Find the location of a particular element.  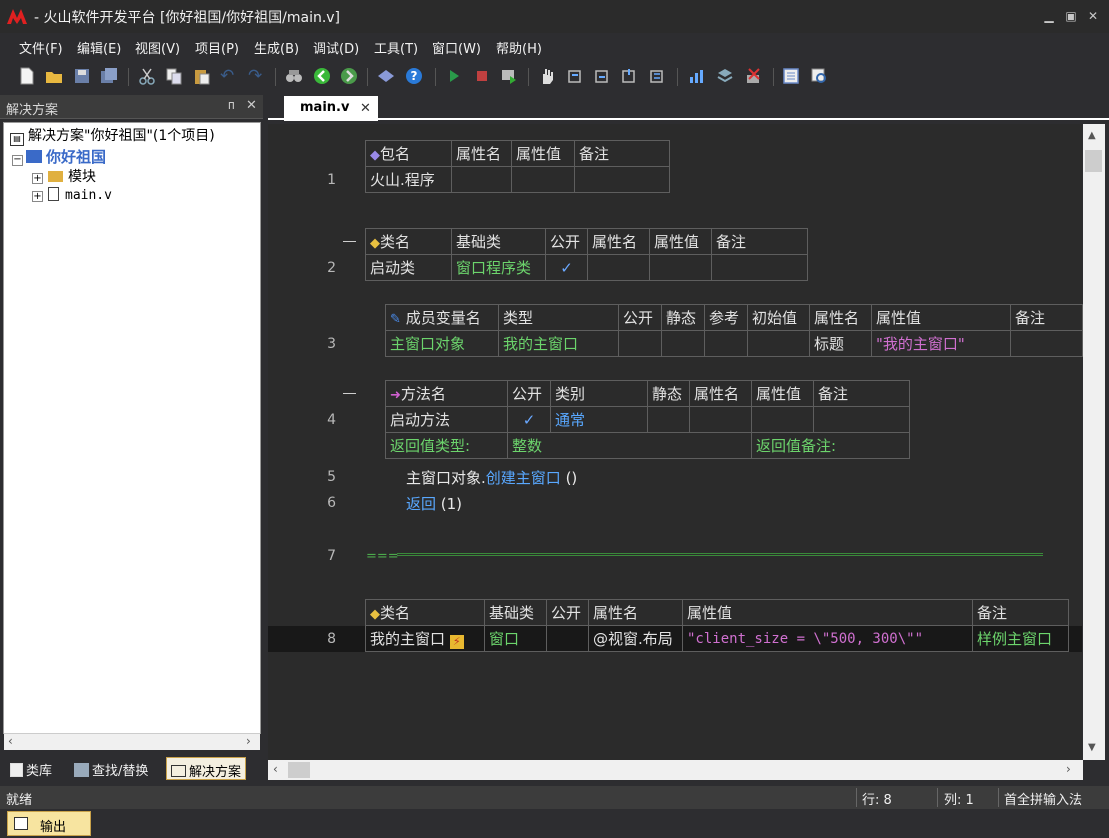

step-into-icon is located at coordinates (575, 76).